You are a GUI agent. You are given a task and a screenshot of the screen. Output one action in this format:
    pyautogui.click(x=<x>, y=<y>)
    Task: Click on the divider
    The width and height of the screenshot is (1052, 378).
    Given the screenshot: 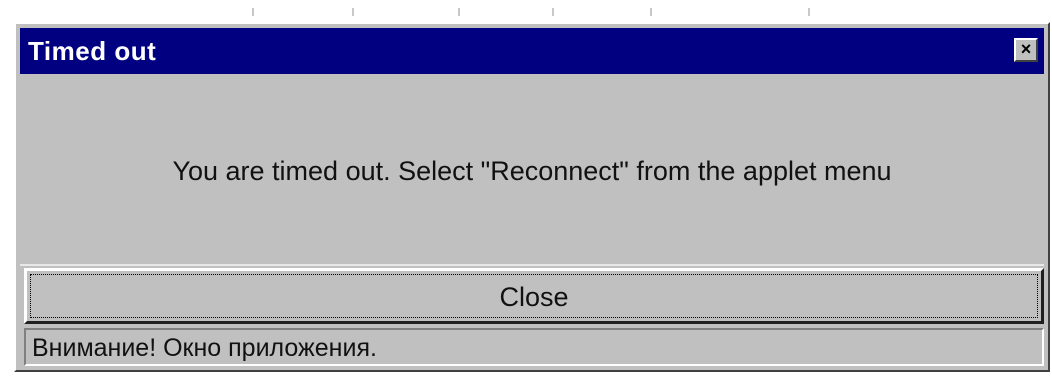 What is the action you would take?
    pyautogui.click(x=532, y=265)
    